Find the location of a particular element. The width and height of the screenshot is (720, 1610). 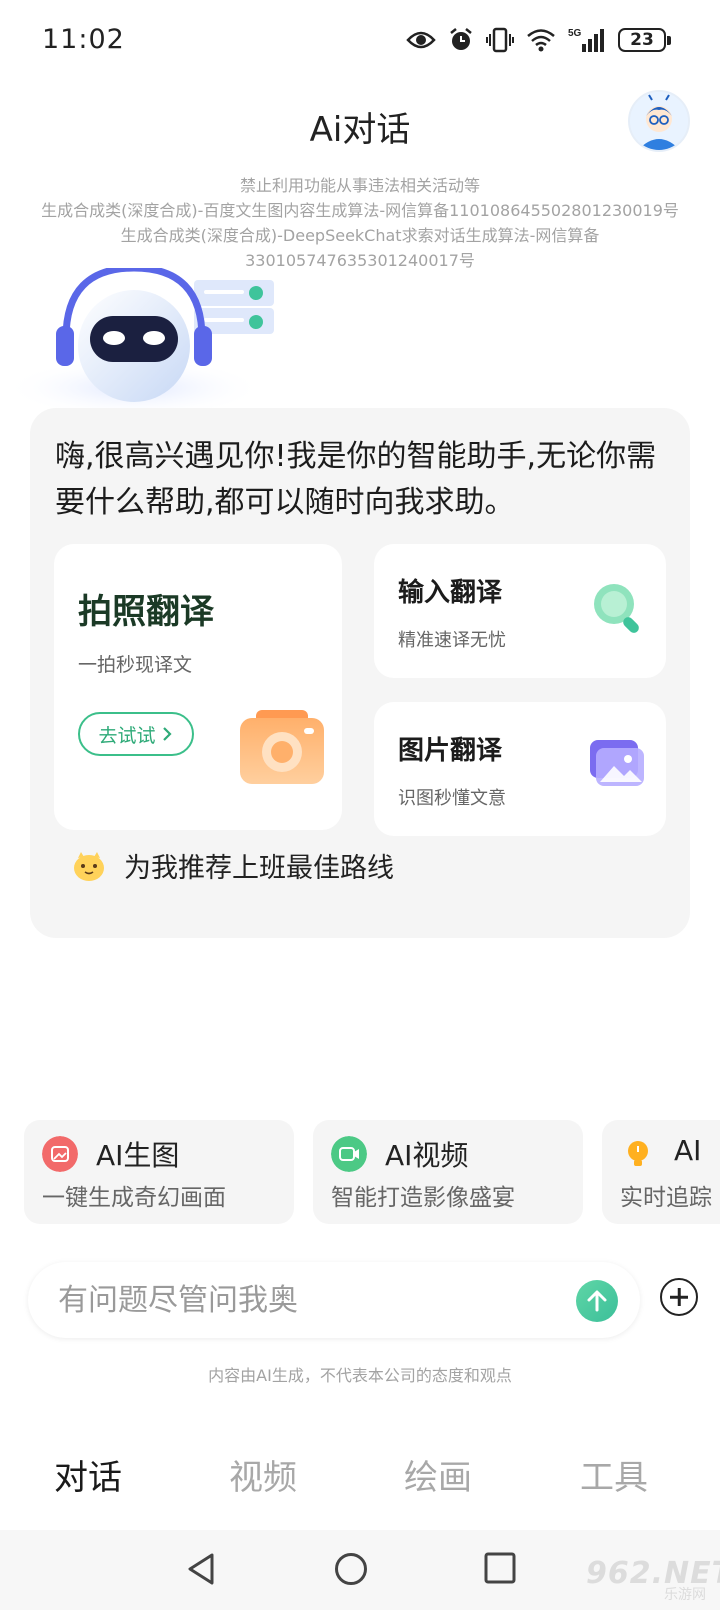

send-button is located at coordinates (597, 1301).